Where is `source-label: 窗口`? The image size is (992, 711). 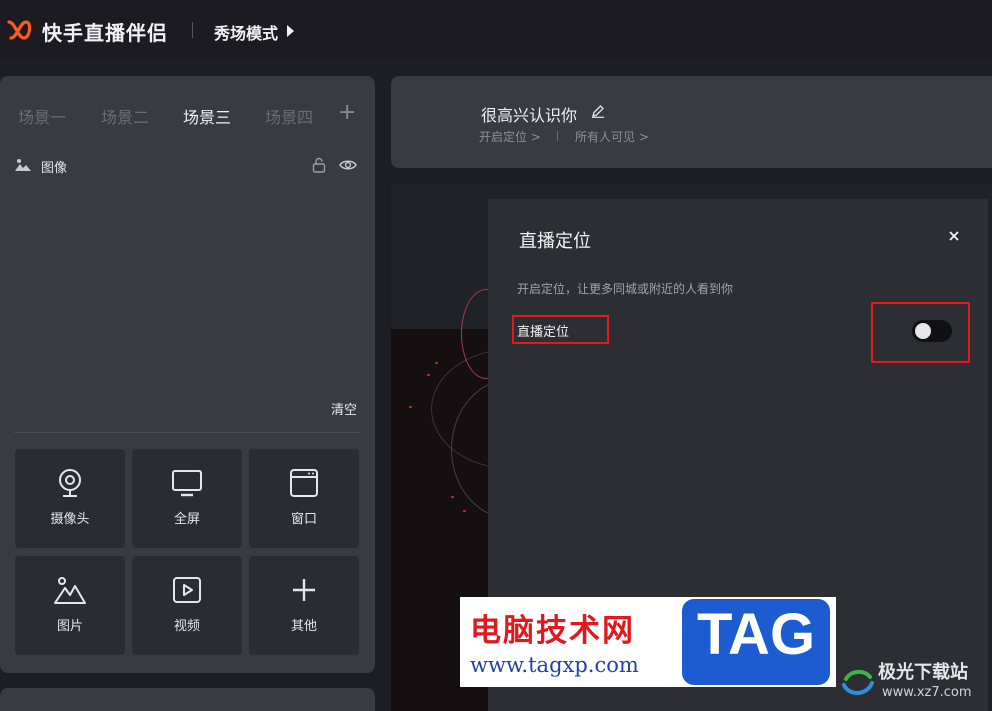 source-label: 窗口 is located at coordinates (303, 519).